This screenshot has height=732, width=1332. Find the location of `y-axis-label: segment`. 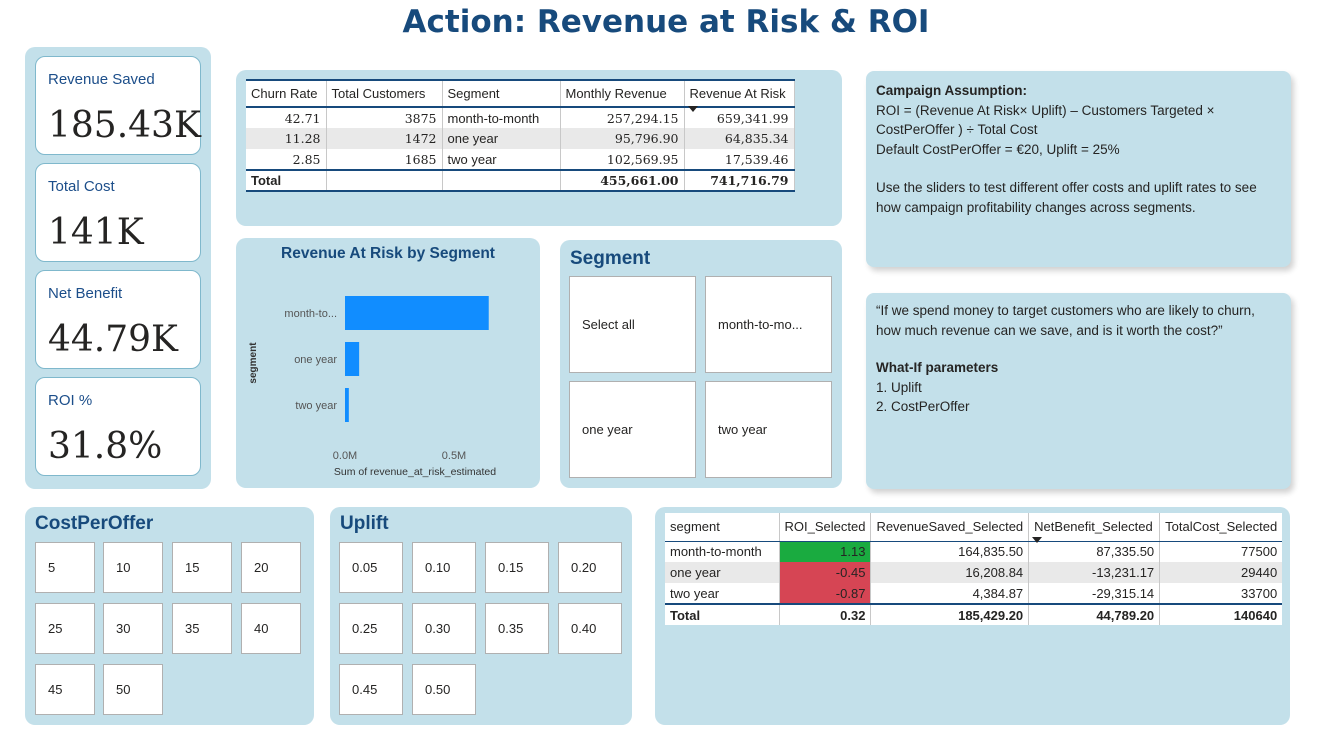

y-axis-label: segment is located at coordinates (253, 363).